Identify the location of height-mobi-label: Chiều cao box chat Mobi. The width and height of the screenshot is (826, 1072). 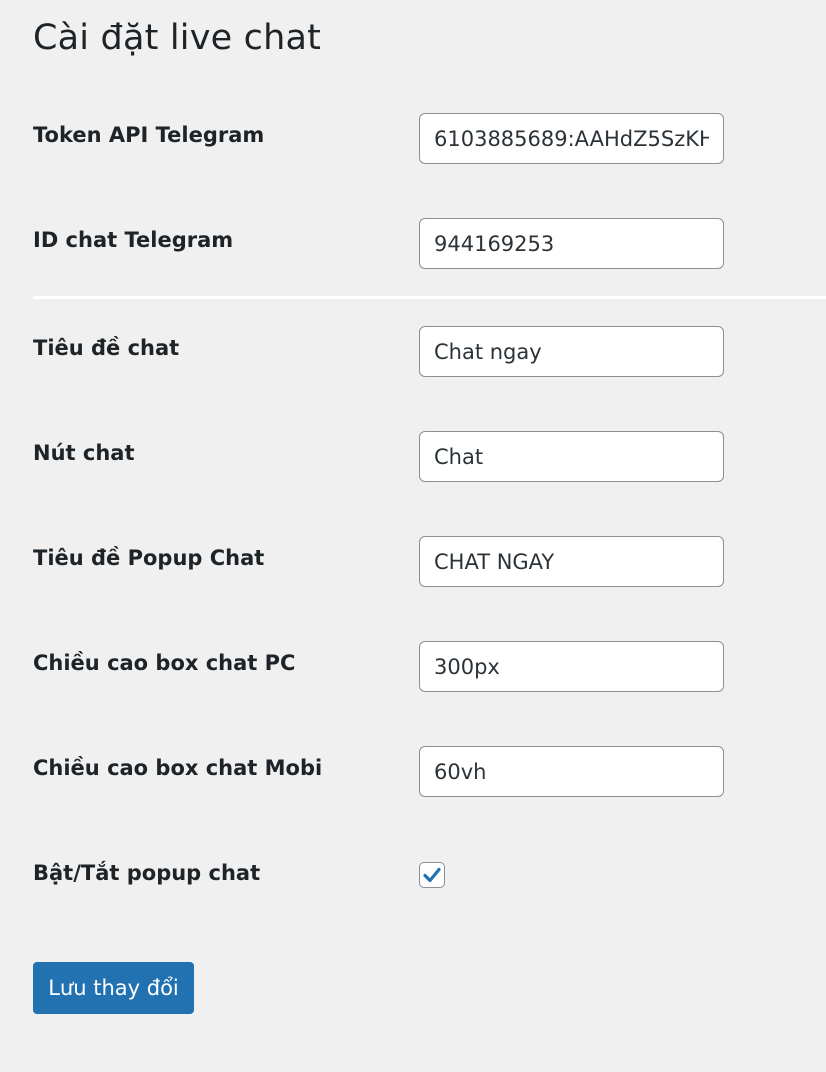
(178, 768).